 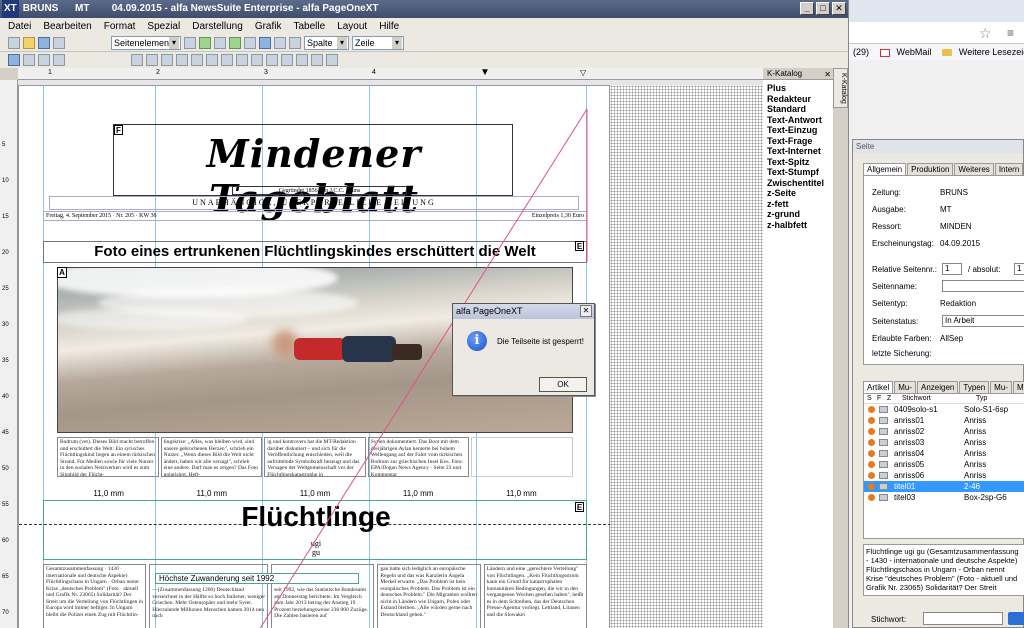 What do you see at coordinates (257, 60) in the screenshot?
I see `bring-front-icon` at bounding box center [257, 60].